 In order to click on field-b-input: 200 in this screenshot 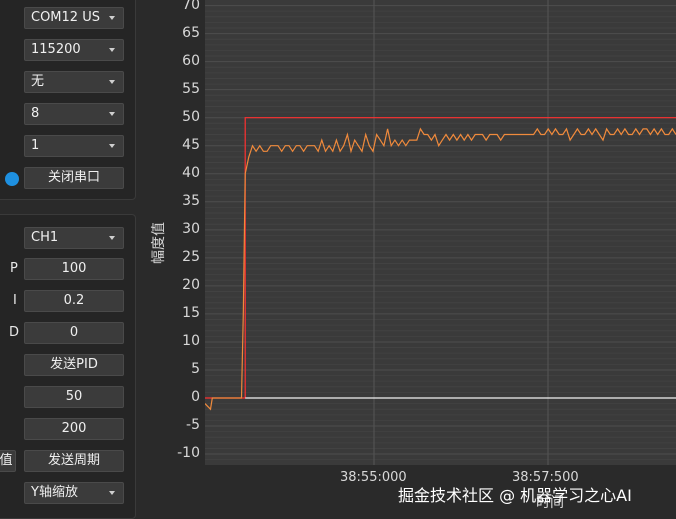, I will do `click(74, 429)`.